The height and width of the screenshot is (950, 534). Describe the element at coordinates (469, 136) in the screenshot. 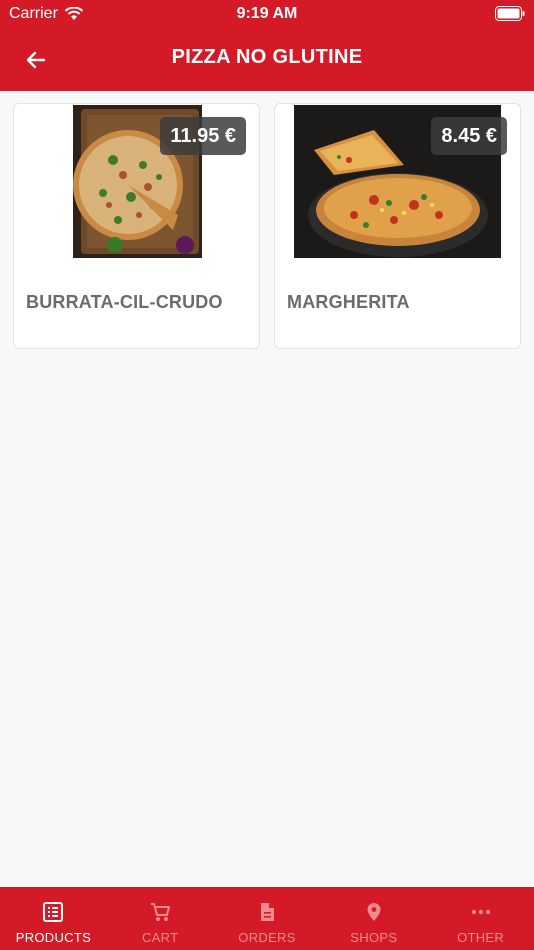

I see `price-badge: 8.45 €` at that location.